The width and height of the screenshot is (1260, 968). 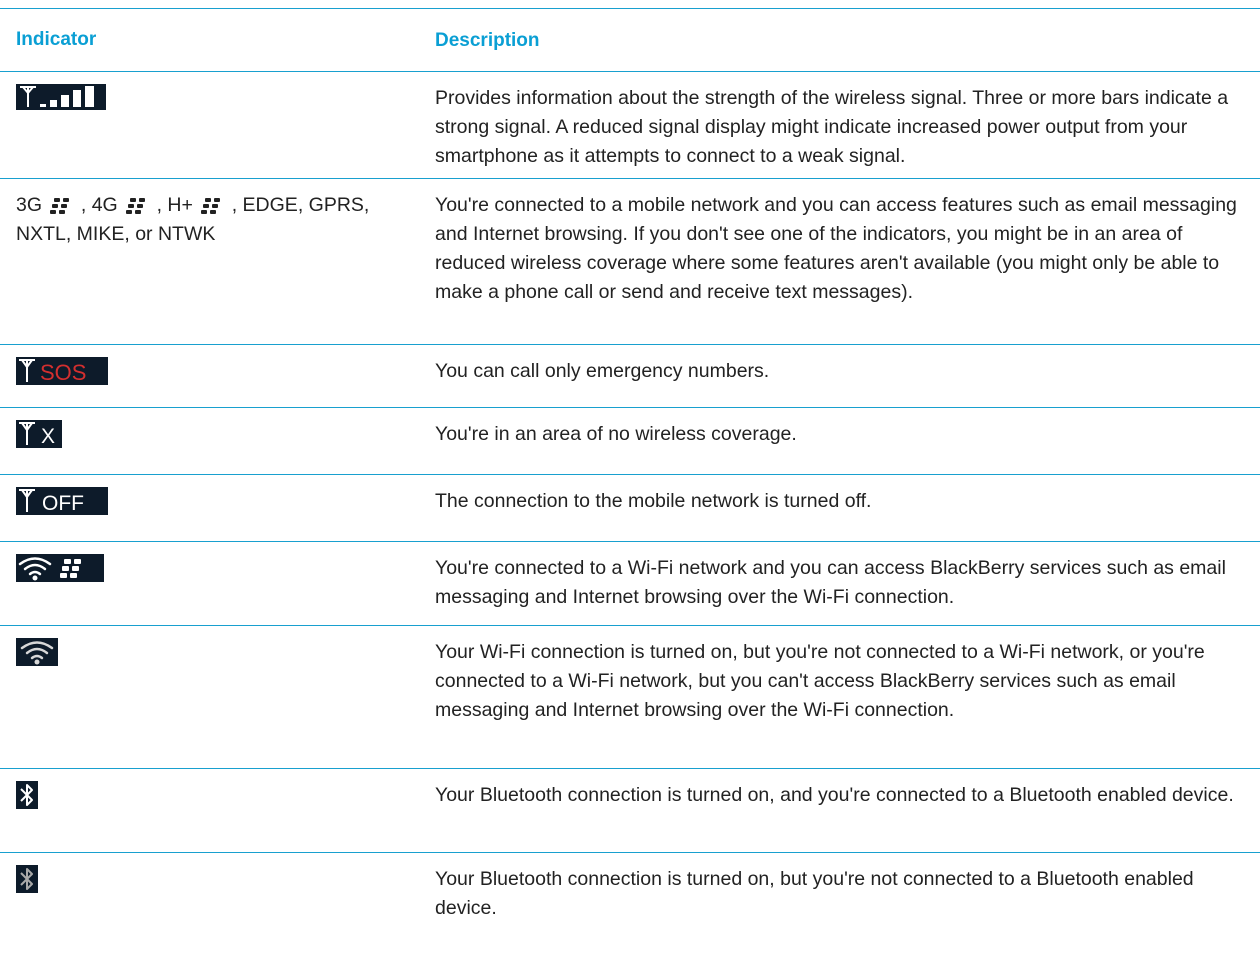 I want to click on wifi-icon, so click(x=216, y=652).